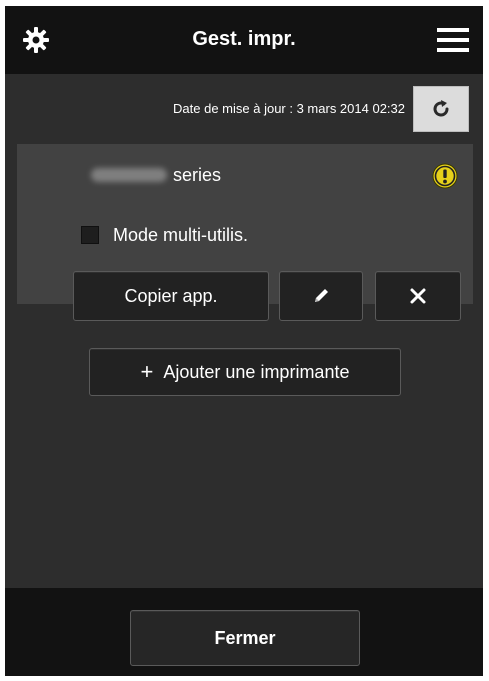 The width and height of the screenshot is (489, 681). I want to click on pencil-icon, so click(321, 295).